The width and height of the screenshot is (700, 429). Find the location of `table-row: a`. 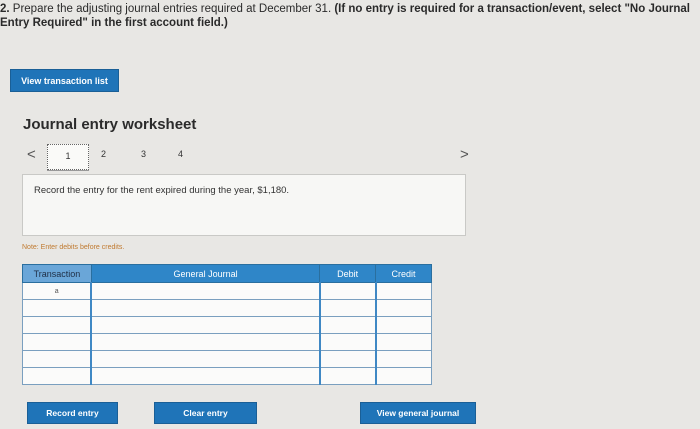

table-row: a is located at coordinates (227, 291).